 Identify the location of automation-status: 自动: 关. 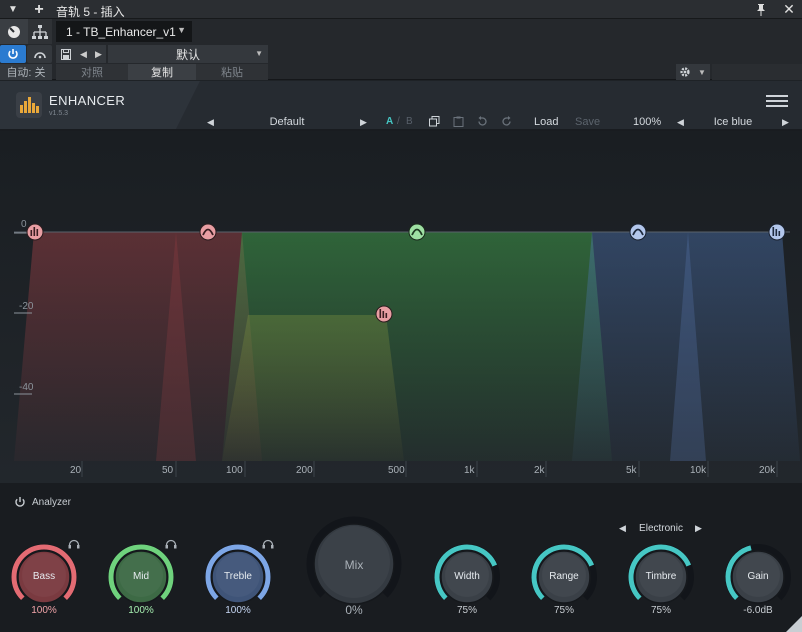
(26, 72).